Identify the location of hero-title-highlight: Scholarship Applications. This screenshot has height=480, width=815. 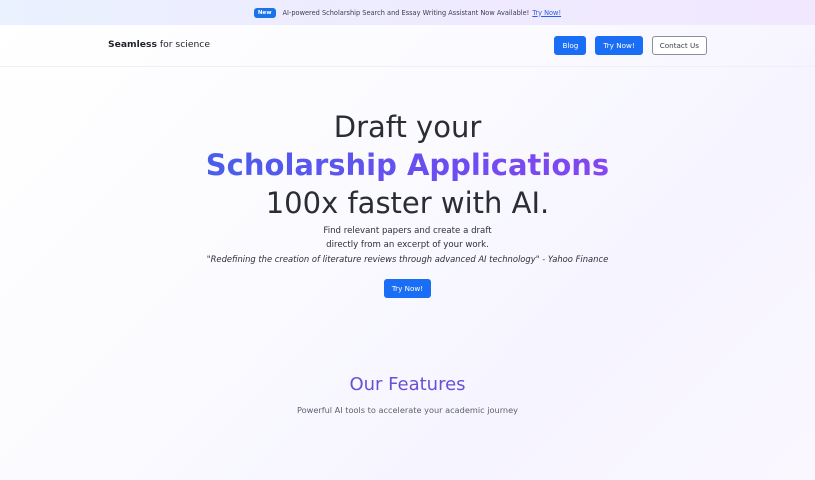
(407, 165).